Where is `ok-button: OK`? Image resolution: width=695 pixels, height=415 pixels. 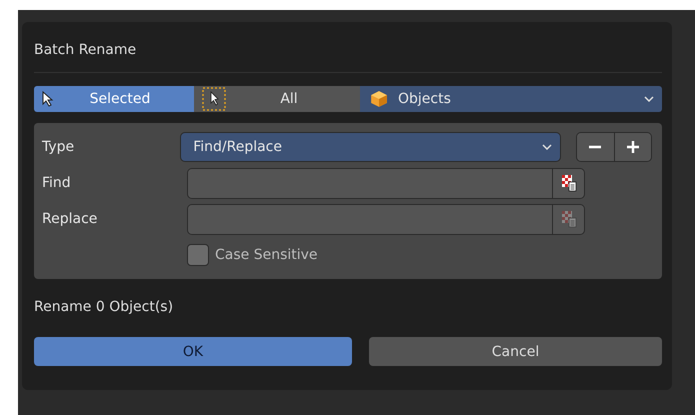
ok-button: OK is located at coordinates (193, 351).